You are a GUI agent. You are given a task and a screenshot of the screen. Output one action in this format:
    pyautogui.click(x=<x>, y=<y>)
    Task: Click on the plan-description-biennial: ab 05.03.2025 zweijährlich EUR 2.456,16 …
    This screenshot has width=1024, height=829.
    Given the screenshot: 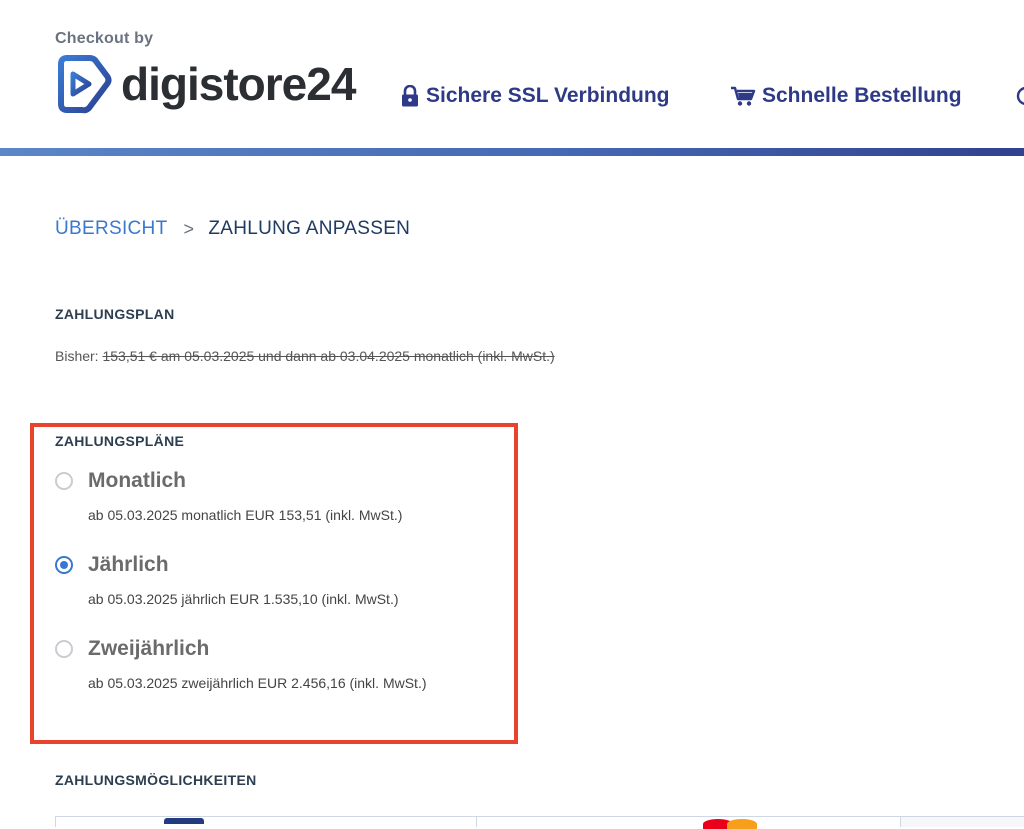 What is the action you would take?
    pyautogui.click(x=257, y=683)
    